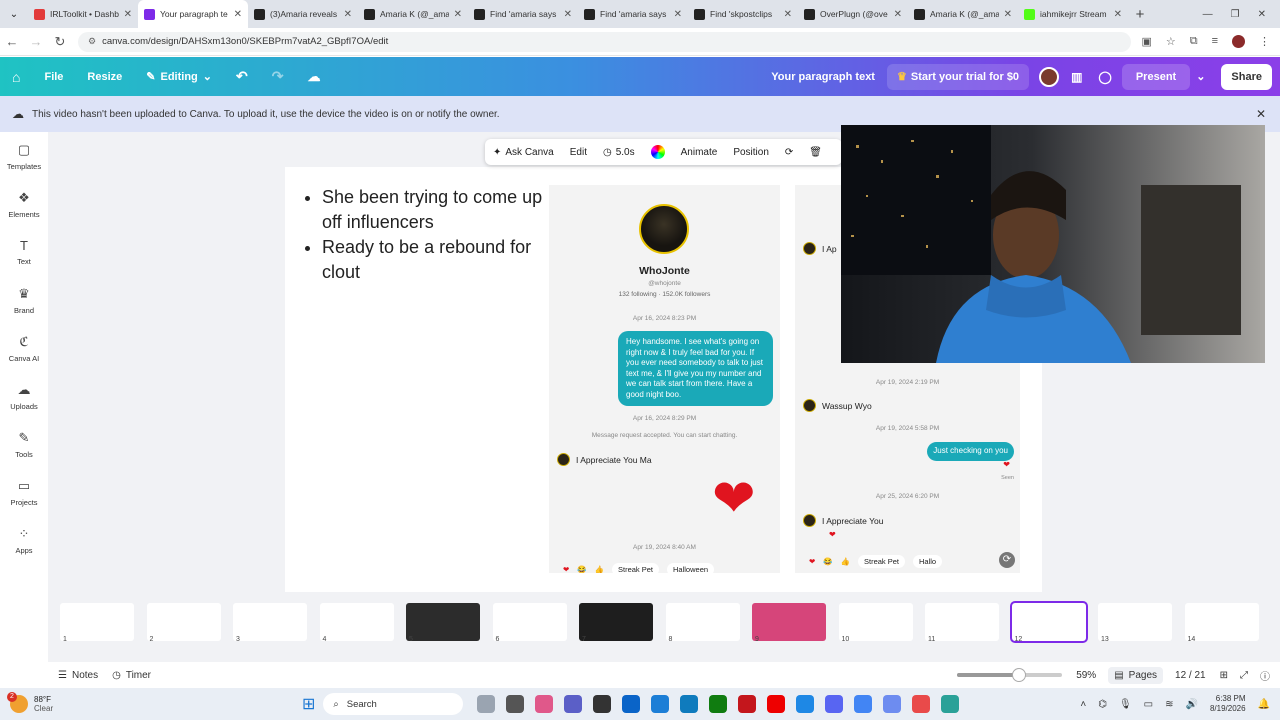 Image resolution: width=1280 pixels, height=720 pixels. I want to click on minimize-icon: —, so click(1208, 14).